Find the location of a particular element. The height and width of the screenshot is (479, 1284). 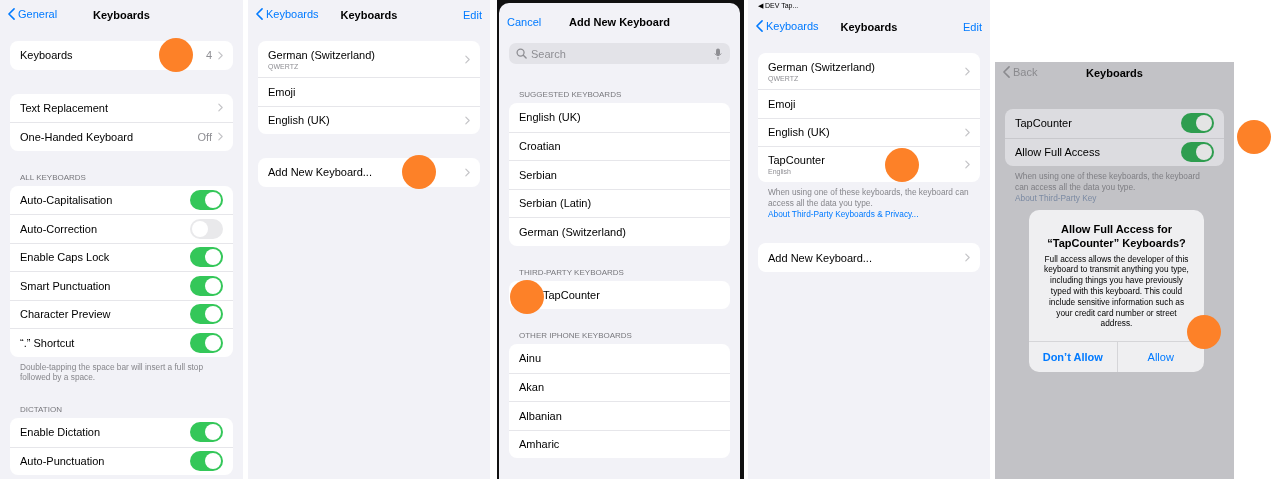

footer-note: Double-tapping the space bar will insert a full stop followed by a space. is located at coordinates (112, 372).